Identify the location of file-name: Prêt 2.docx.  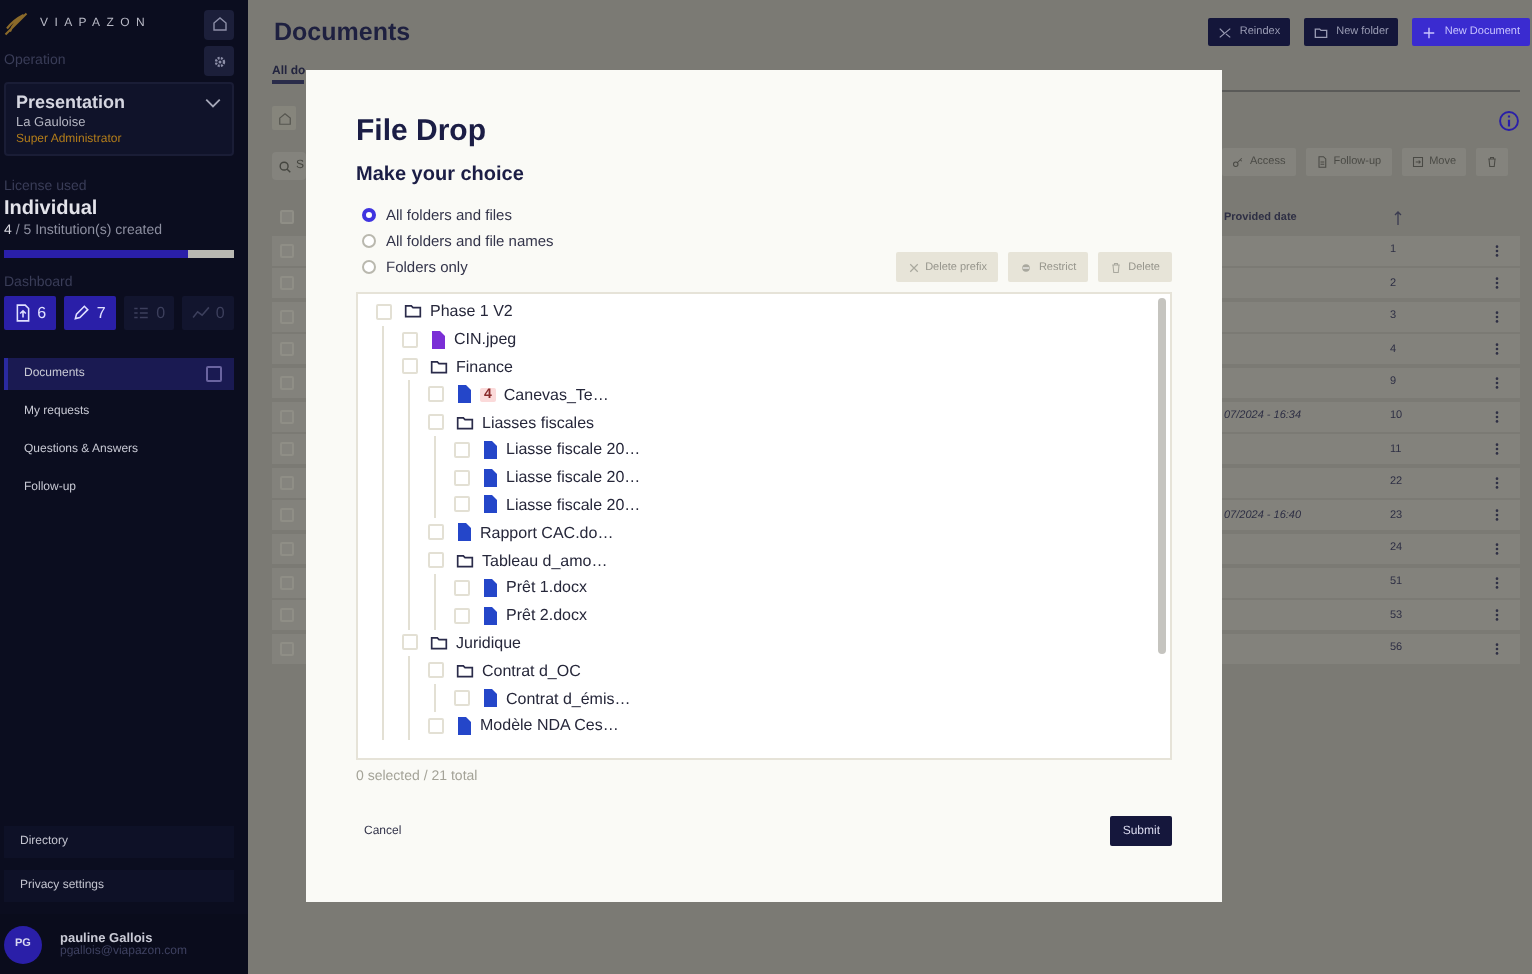
(546, 615).